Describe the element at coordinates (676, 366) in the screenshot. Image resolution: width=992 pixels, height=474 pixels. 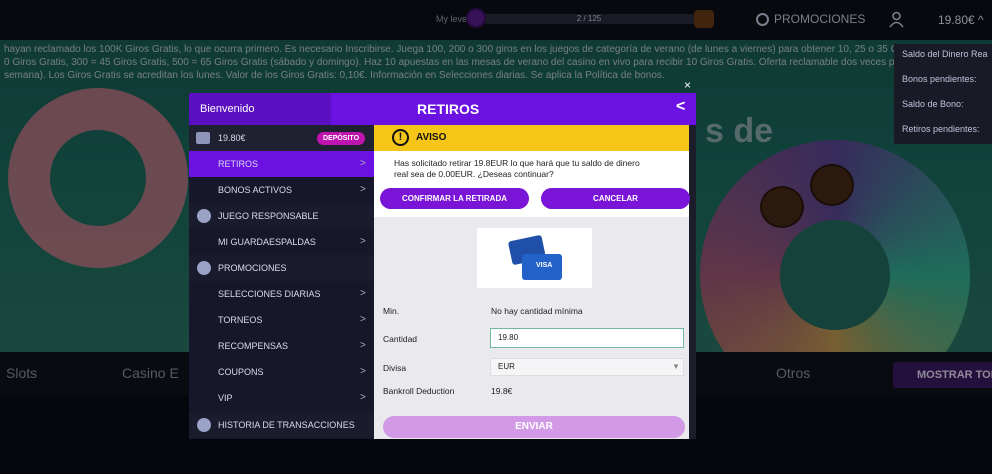
I see `chevron-down-icon: ▼` at that location.